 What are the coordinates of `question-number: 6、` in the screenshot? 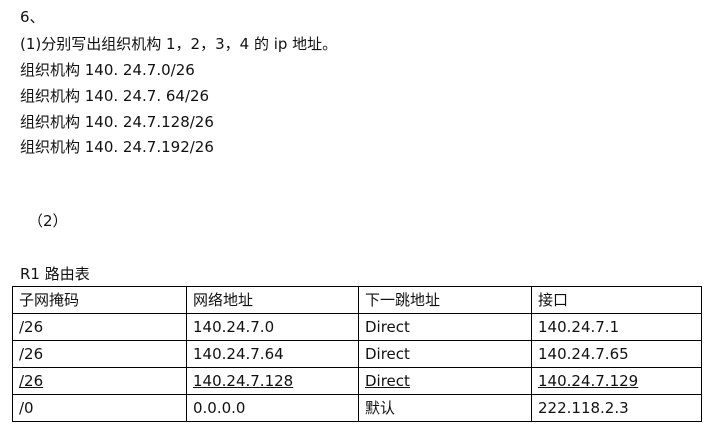 It's located at (32, 17).